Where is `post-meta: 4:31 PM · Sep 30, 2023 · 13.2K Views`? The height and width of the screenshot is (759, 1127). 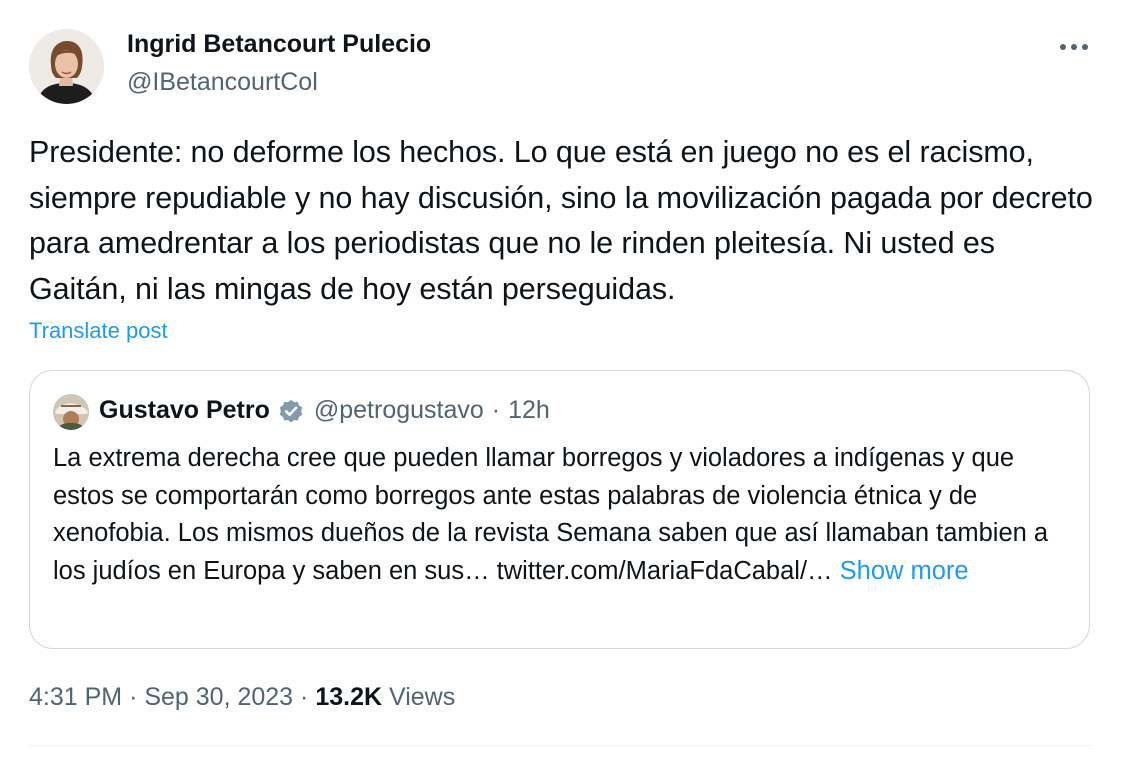
post-meta: 4:31 PM · Sep 30, 2023 · 13.2K Views is located at coordinates (242, 697).